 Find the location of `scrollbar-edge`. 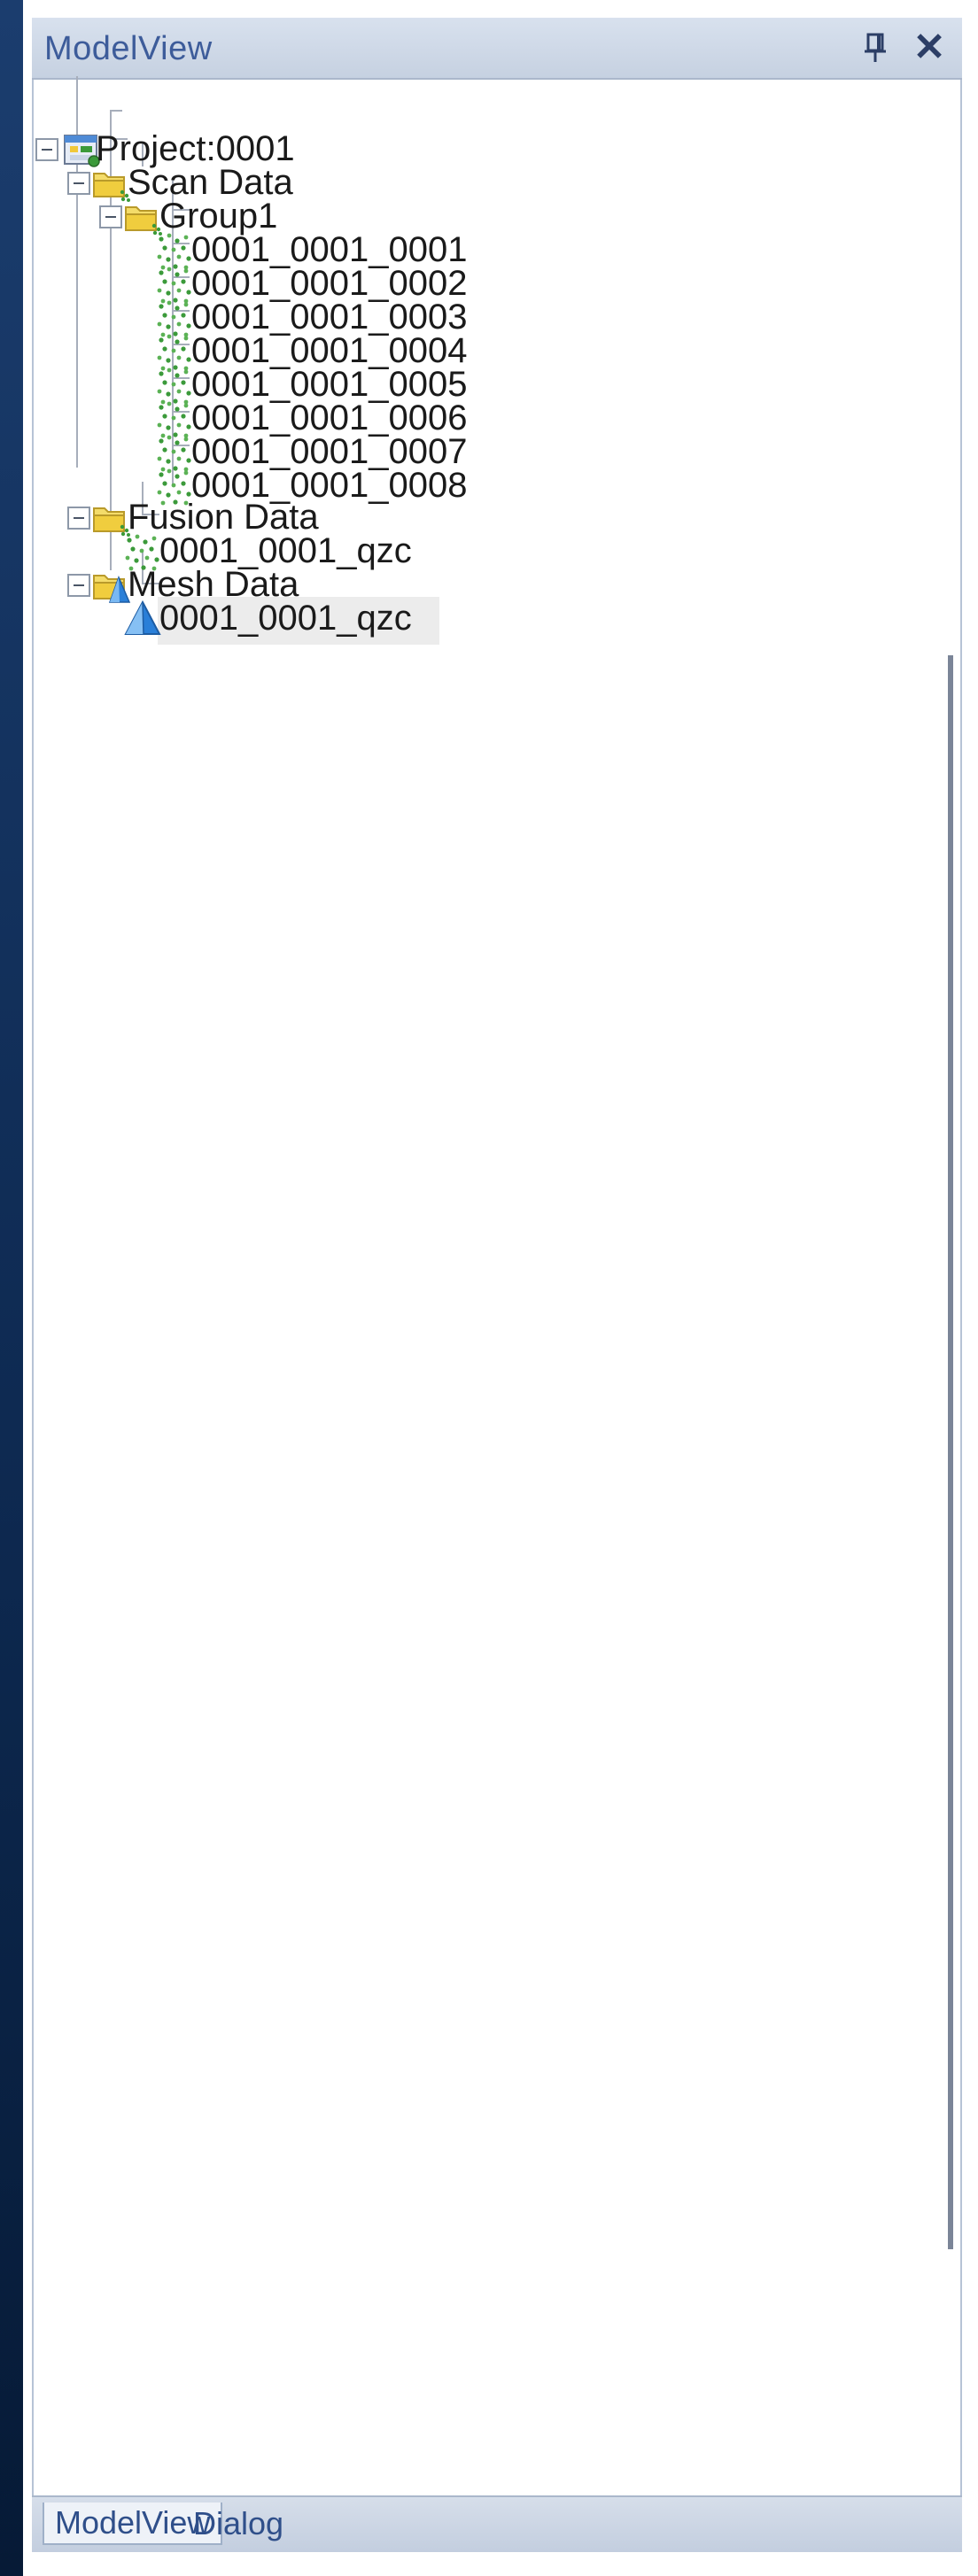

scrollbar-edge is located at coordinates (950, 1452).